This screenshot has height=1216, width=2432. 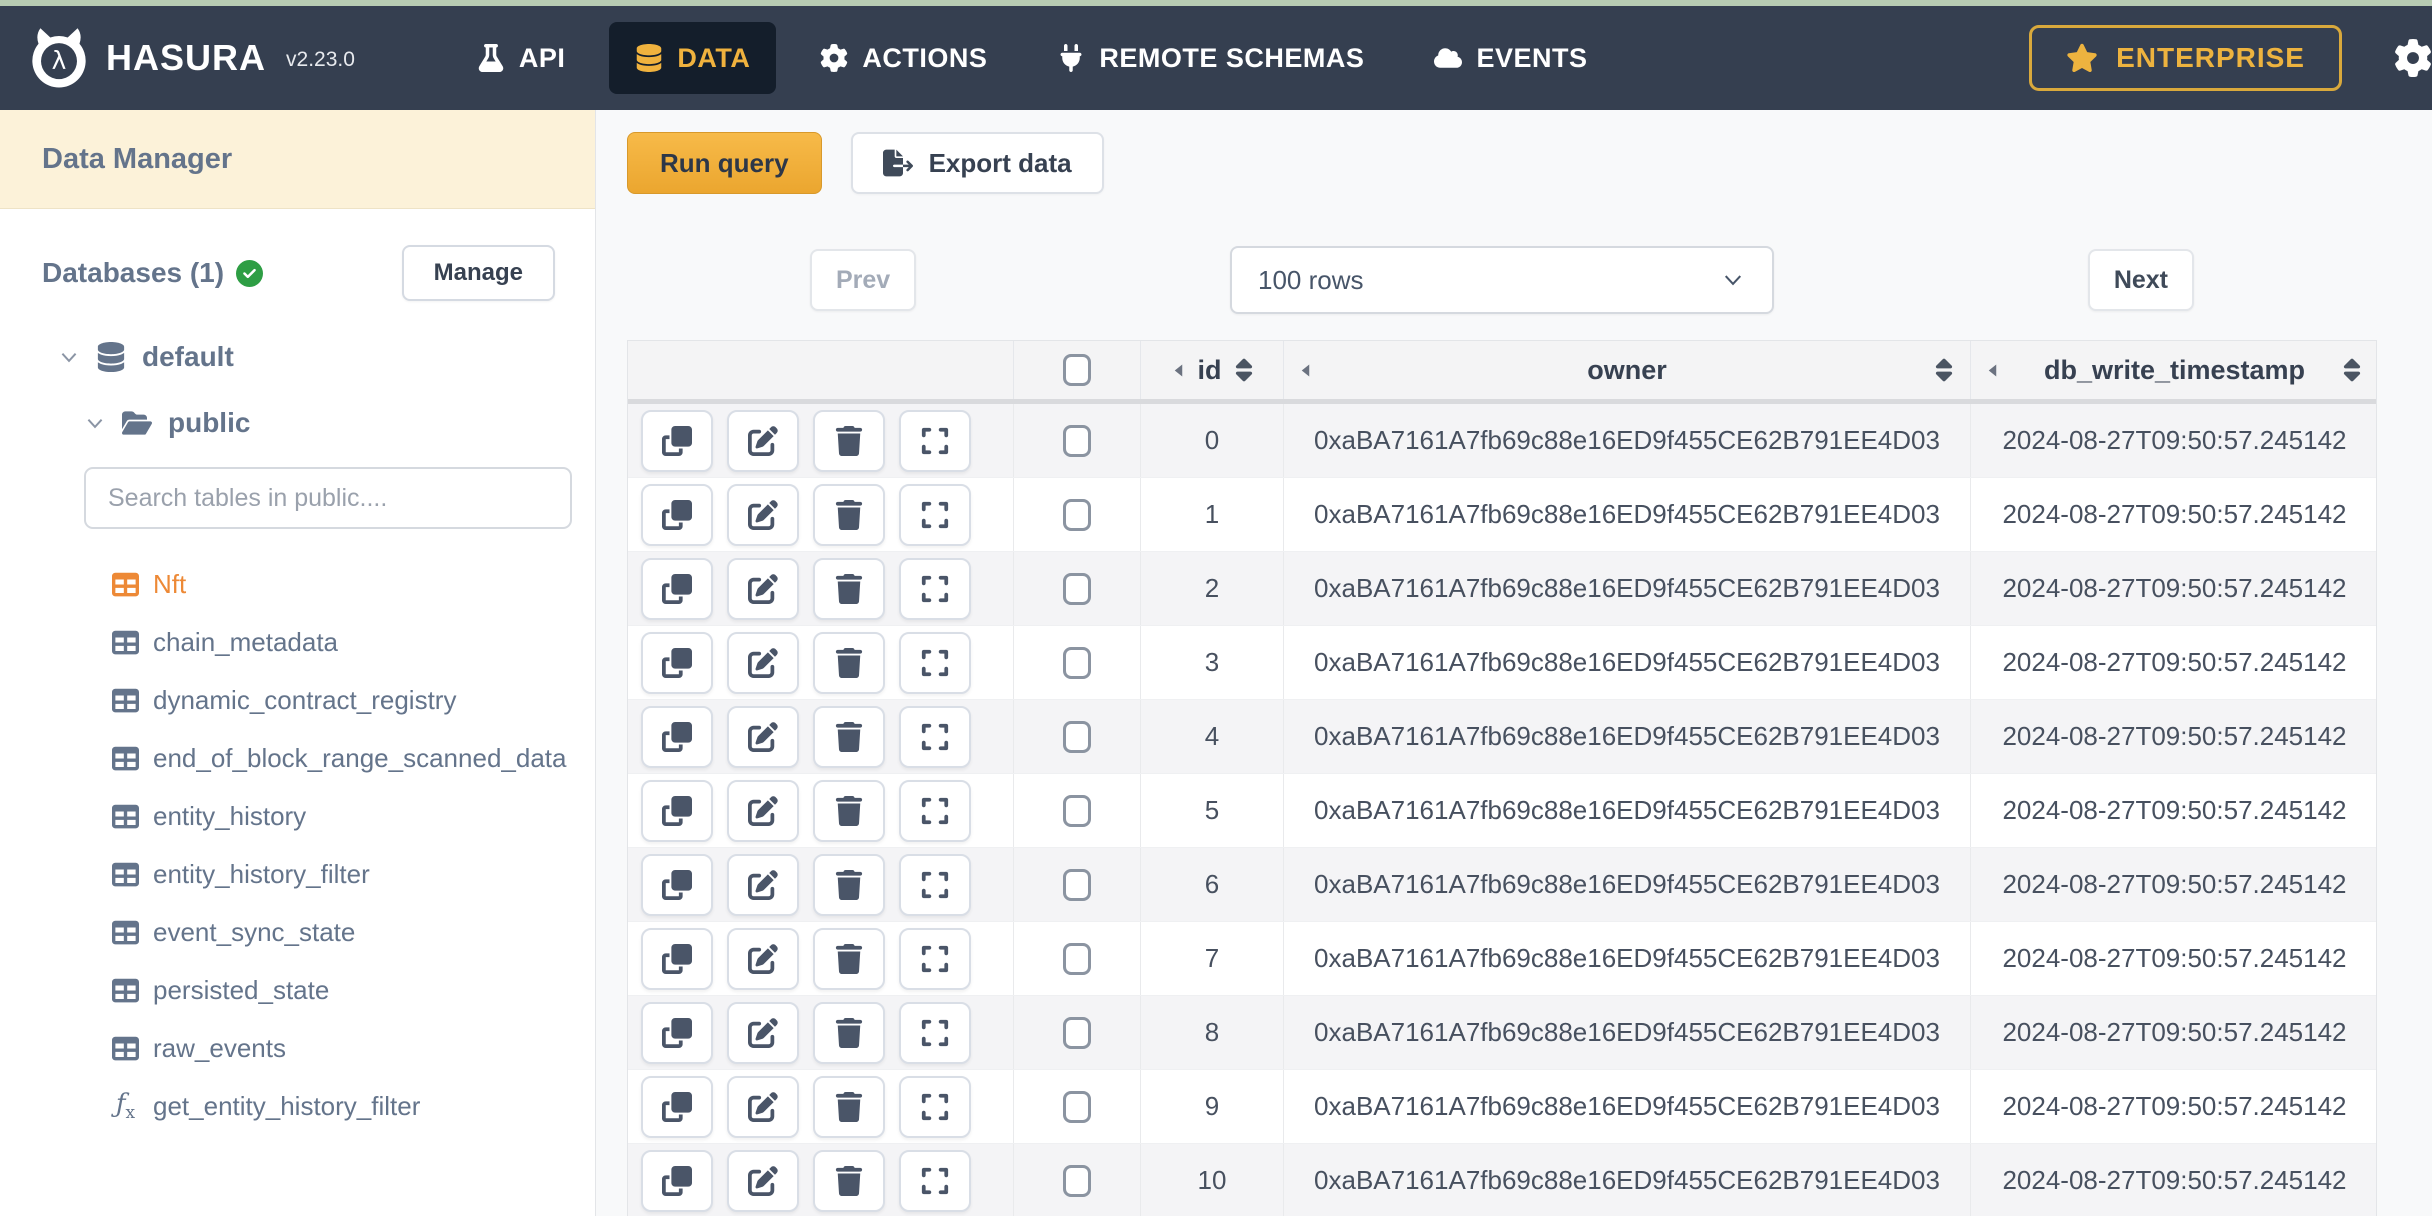 I want to click on nav-item-remote-schemas: REMOTE SCHEMAS, so click(x=1210, y=58).